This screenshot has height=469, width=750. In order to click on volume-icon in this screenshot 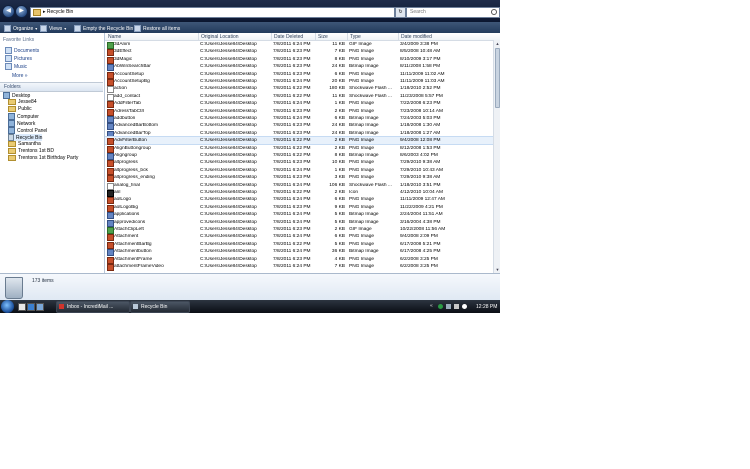, I will do `click(456, 306)`.